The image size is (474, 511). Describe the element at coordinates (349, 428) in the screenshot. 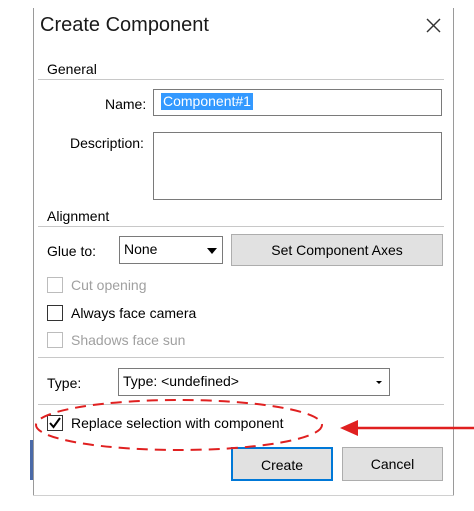

I see `arrow-left-icon` at that location.